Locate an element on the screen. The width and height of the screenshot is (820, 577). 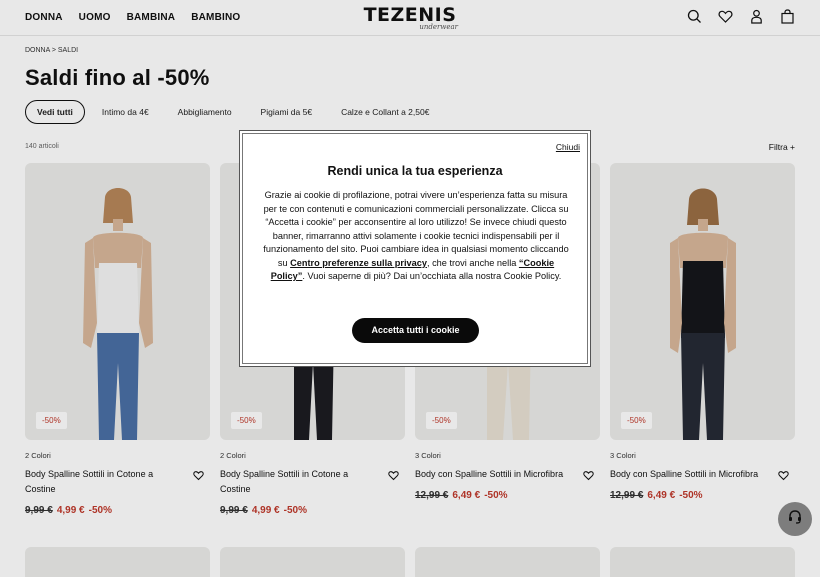
privacy-center-link: Centro preferenze sulla privacy is located at coordinates (358, 263).